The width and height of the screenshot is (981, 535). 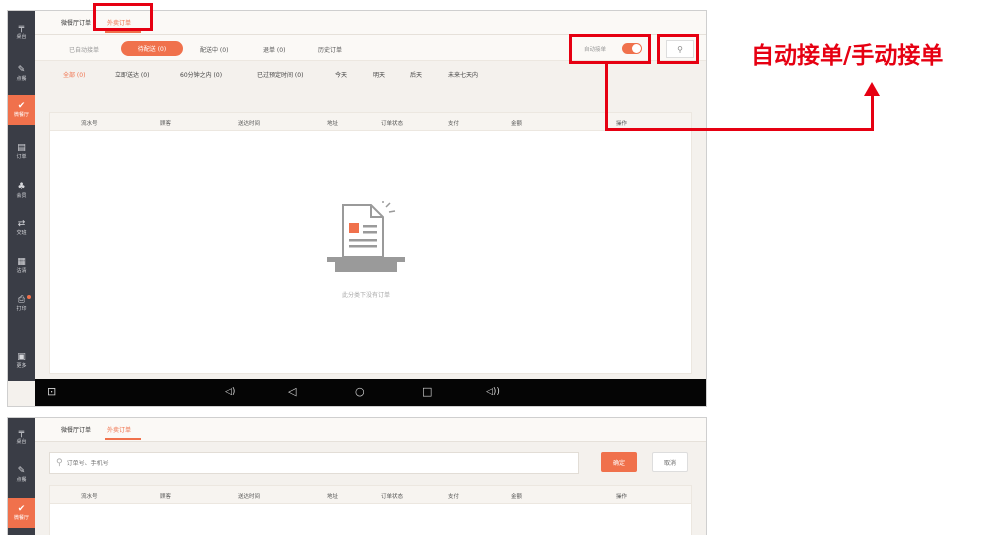 I want to click on orders-table: 流水号 顾客 送达时间 地址 订单状态 支付 金额 操作, so click(x=370, y=510).